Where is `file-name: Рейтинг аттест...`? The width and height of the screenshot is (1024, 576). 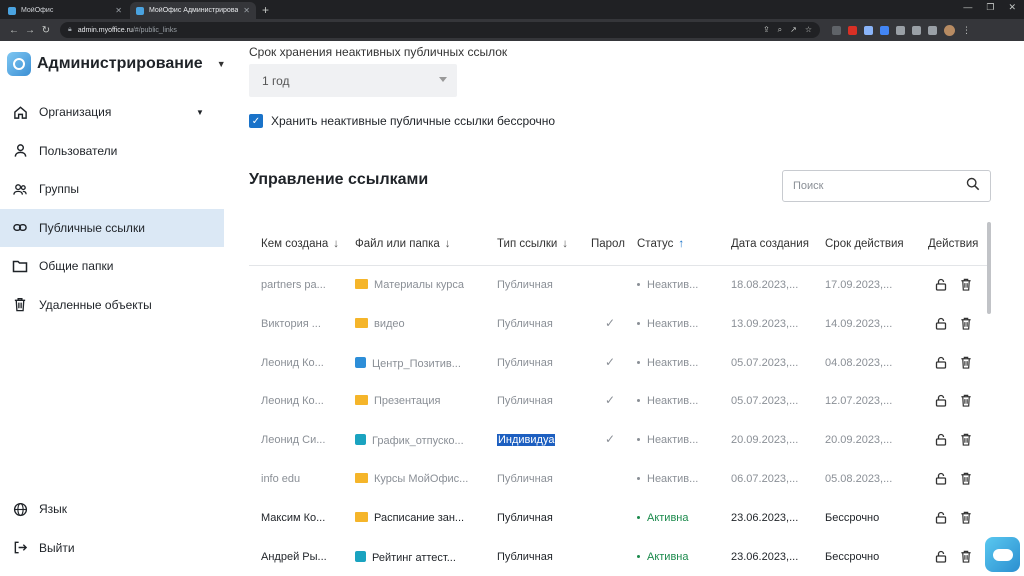 file-name: Рейтинг аттест... is located at coordinates (414, 557).